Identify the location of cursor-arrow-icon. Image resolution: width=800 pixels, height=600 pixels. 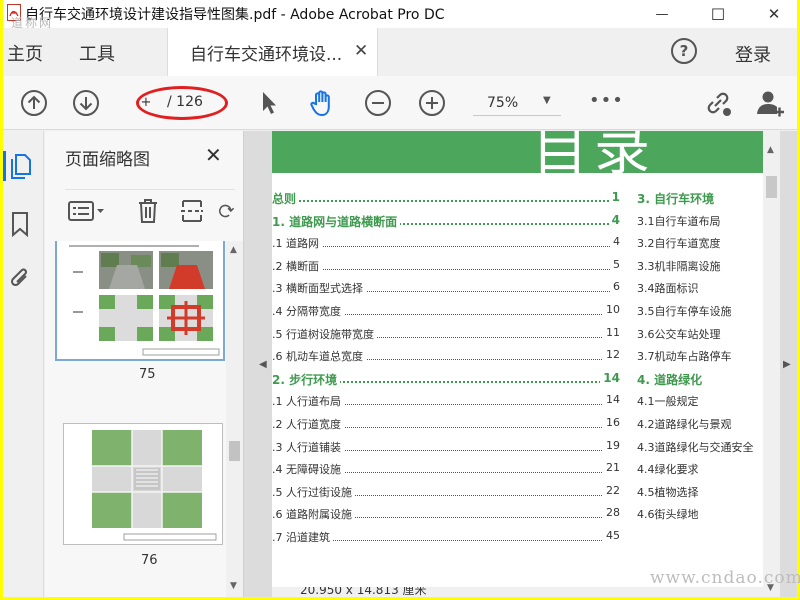
(269, 103).